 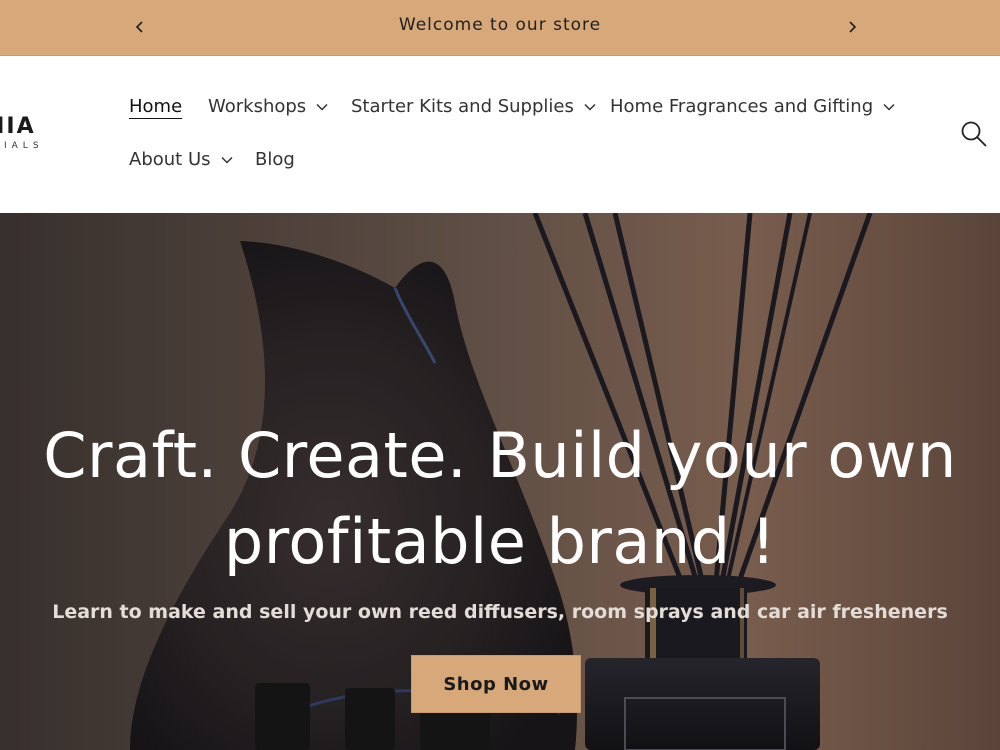 I want to click on nav-starter-kits: Starter Kits and Supplies, so click(x=473, y=106).